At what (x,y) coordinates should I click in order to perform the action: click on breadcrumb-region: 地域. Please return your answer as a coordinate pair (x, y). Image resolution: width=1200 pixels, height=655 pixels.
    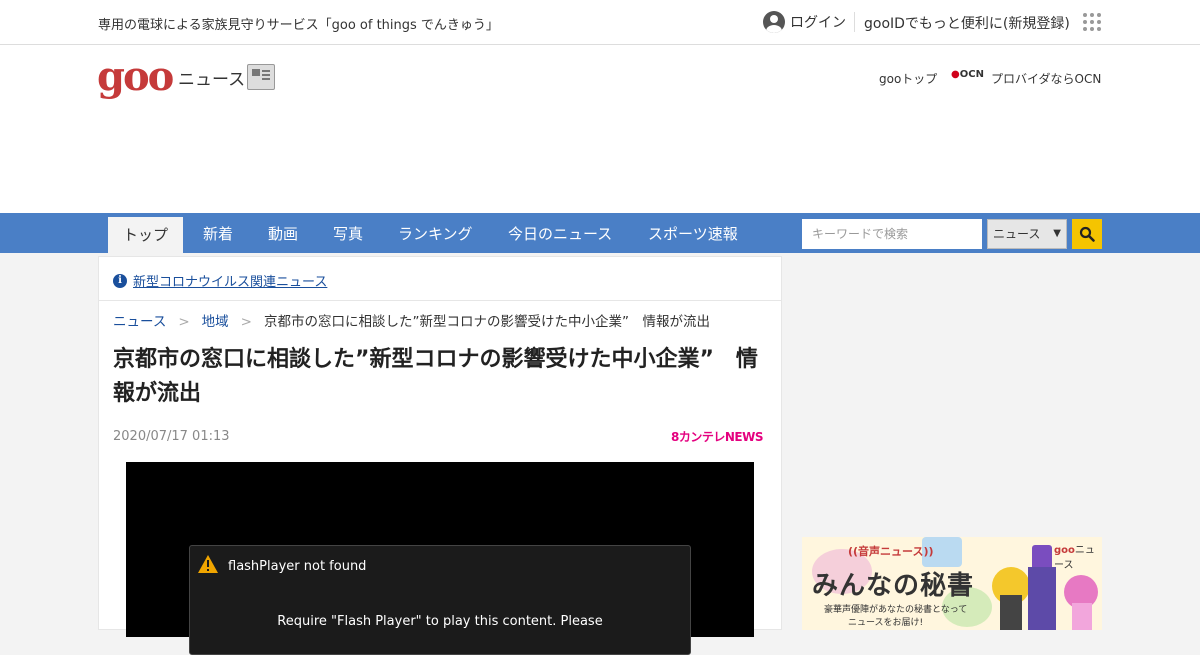
    Looking at the image, I should click on (215, 322).